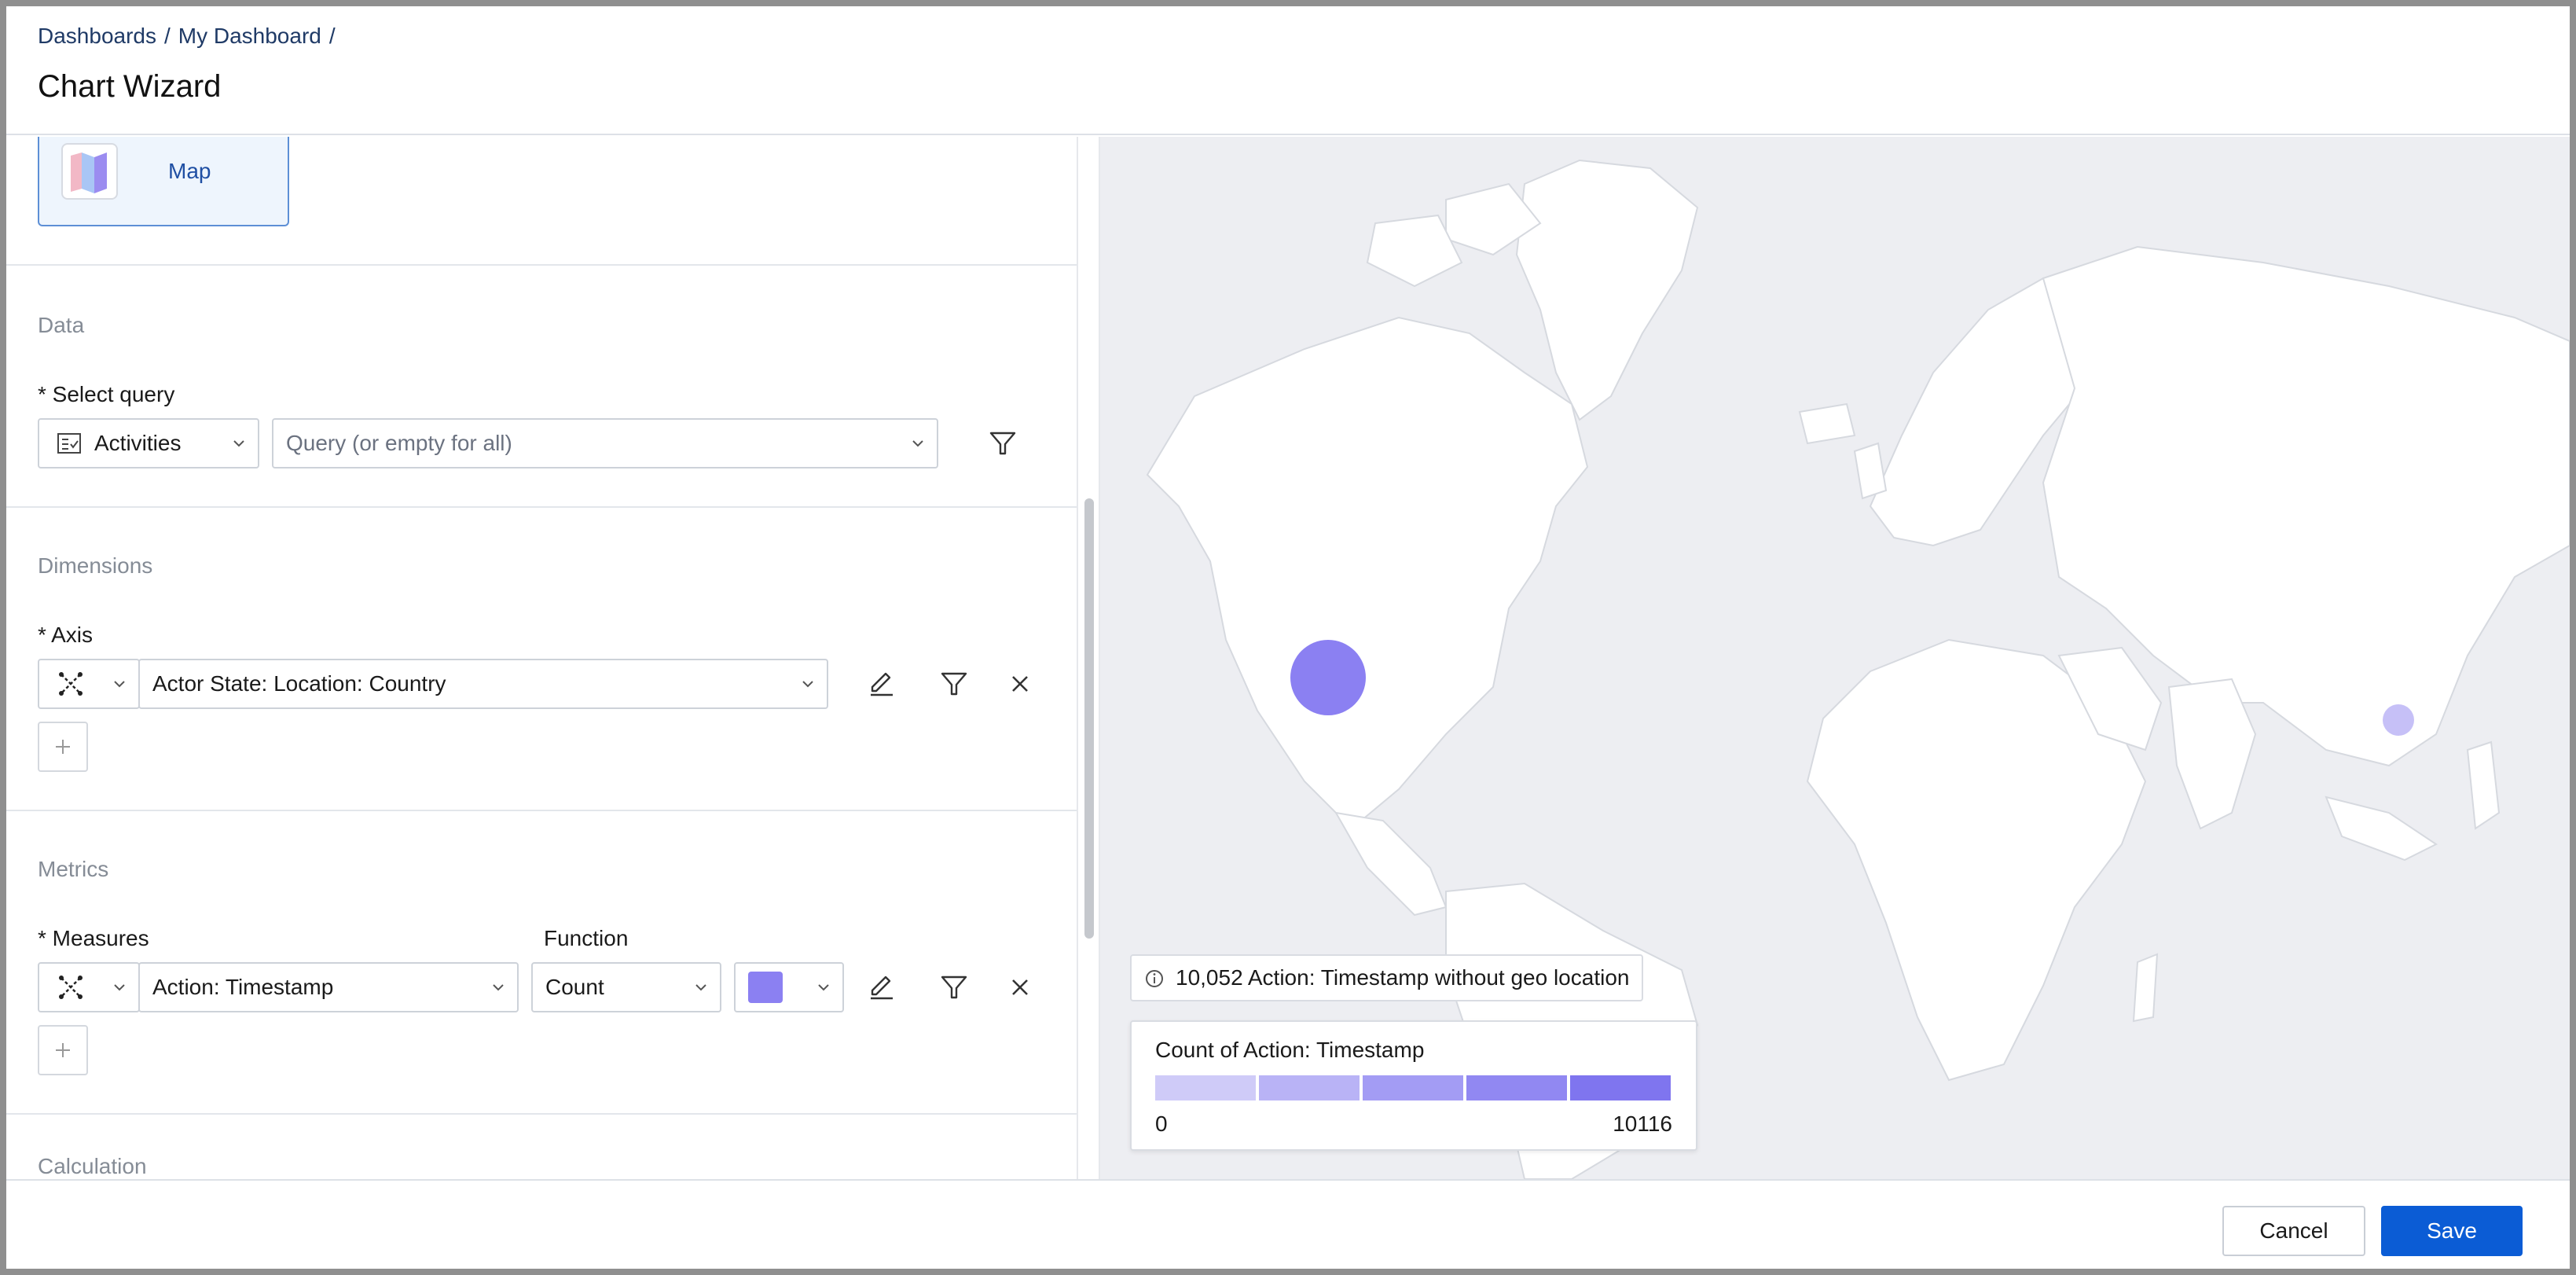 The image size is (2576, 1275). I want to click on select-query-label: * Select query, so click(106, 394).